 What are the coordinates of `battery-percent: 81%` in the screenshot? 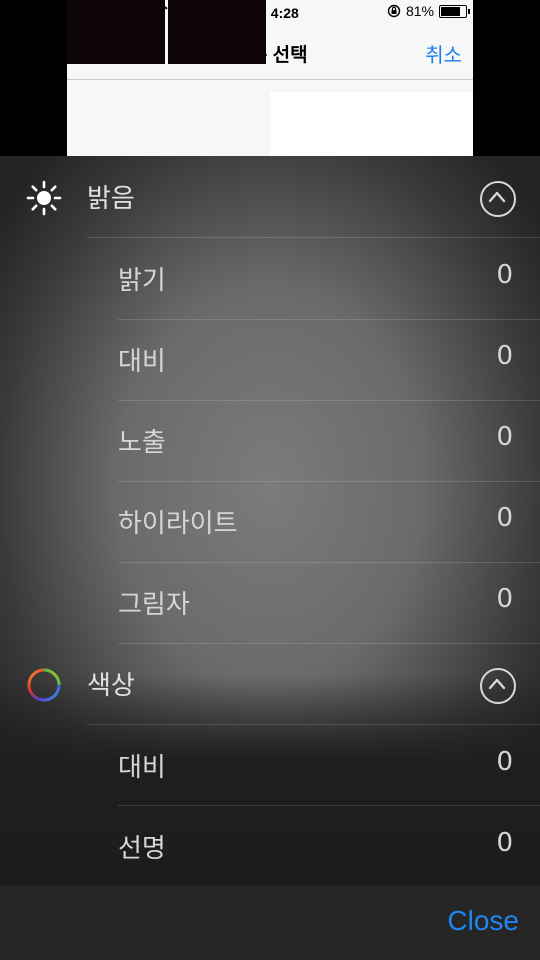 It's located at (419, 11).